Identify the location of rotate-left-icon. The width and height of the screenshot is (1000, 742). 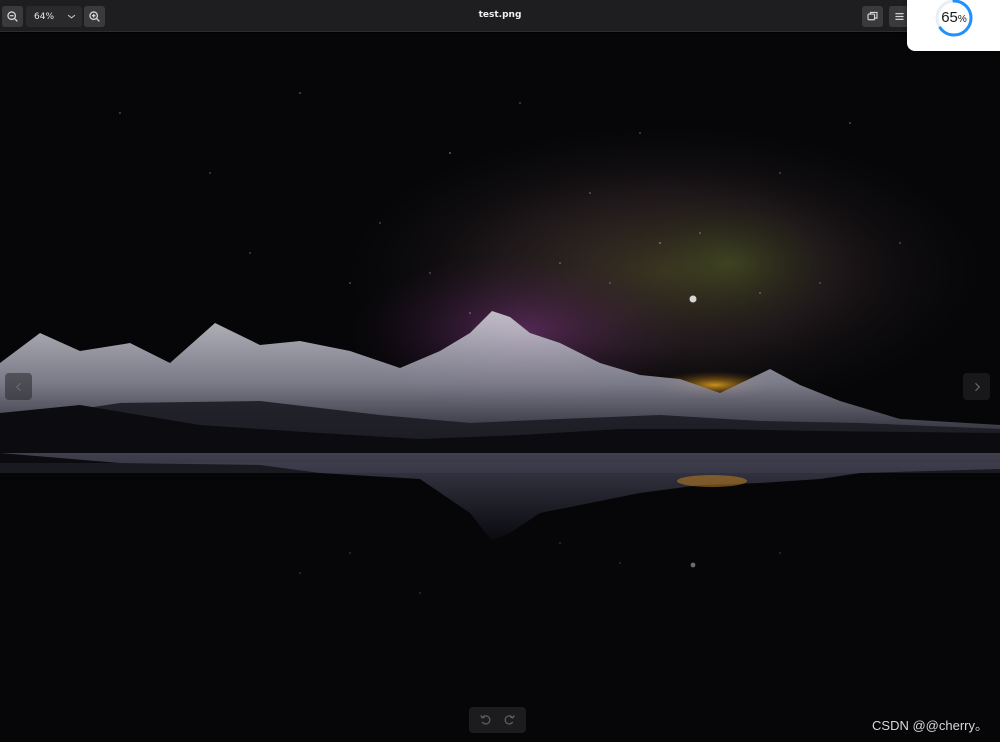
(485, 719).